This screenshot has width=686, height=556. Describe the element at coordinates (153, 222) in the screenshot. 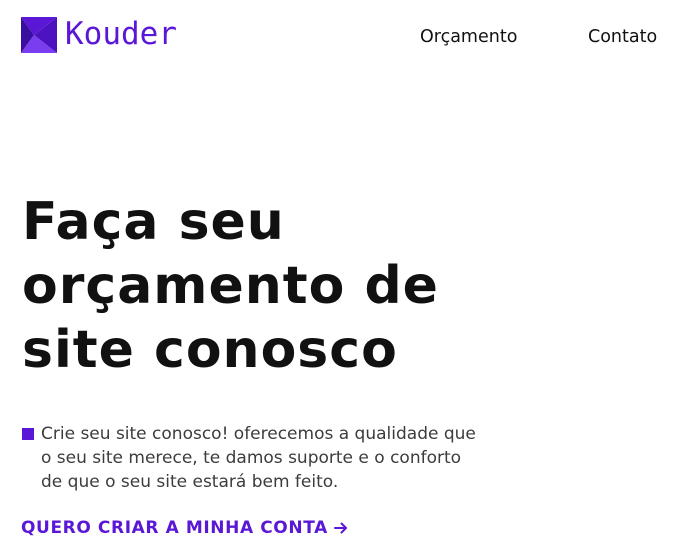

I see `hero-title-line: Faça seu` at that location.